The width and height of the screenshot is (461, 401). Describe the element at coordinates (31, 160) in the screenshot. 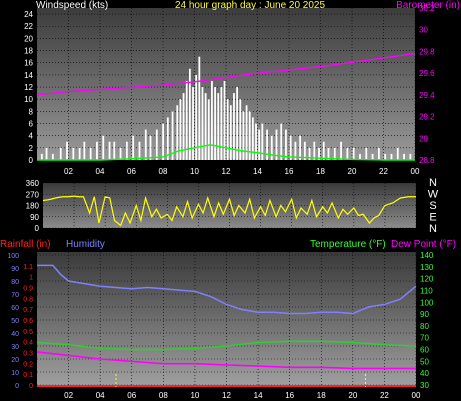

I see `windspeed-tick-label: 0` at that location.